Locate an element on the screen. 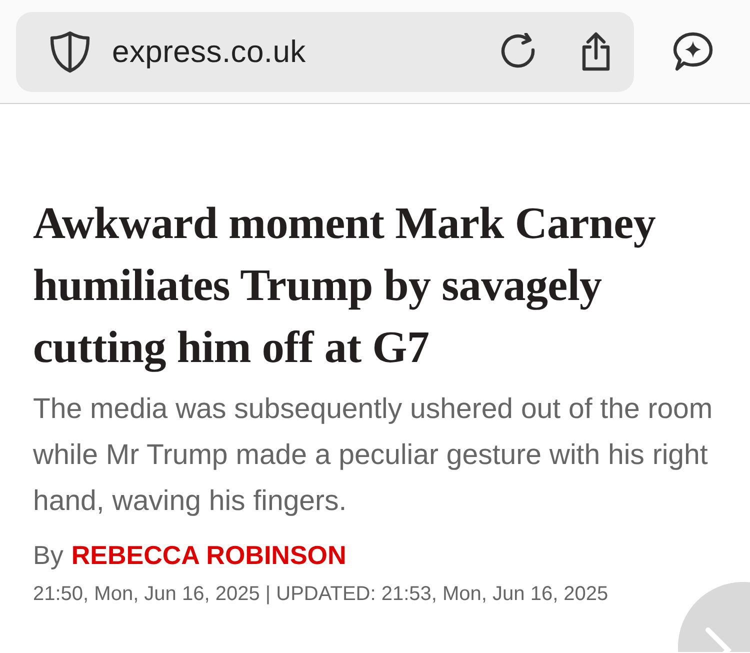  author-link: REBECCA ROBINSON is located at coordinates (208, 555).